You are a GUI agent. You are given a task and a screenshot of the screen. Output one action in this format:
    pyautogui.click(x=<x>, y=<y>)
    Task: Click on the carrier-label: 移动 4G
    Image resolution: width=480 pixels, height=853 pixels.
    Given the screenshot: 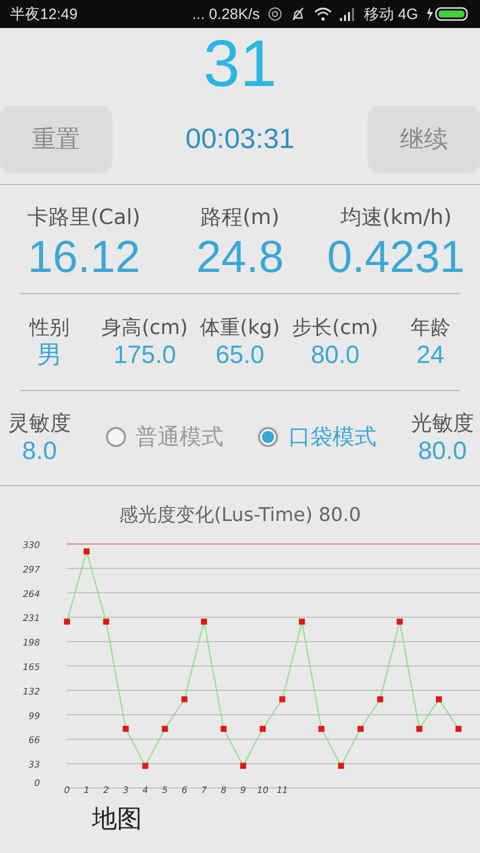 What is the action you would take?
    pyautogui.click(x=391, y=14)
    